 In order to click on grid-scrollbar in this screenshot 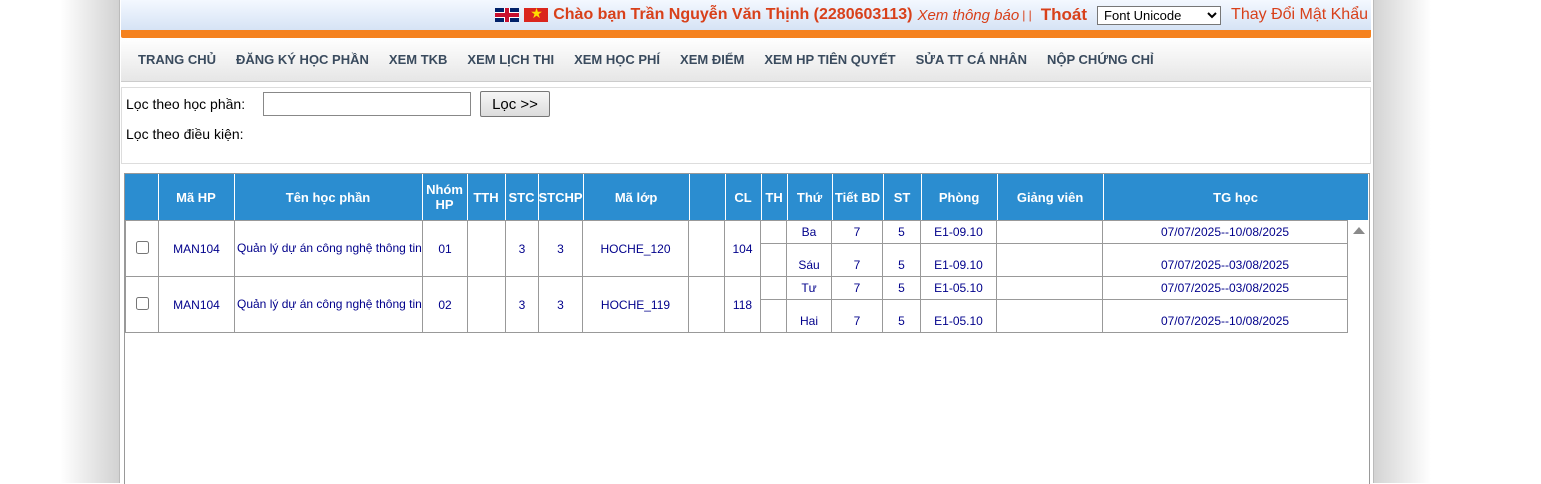, I will do `click(1358, 352)`.